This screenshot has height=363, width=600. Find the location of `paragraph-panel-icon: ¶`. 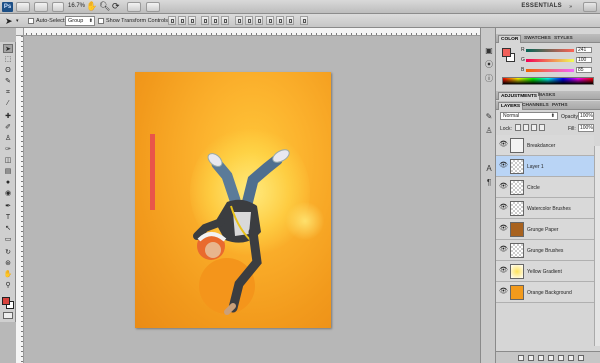

paragraph-panel-icon: ¶ is located at coordinates (489, 183).